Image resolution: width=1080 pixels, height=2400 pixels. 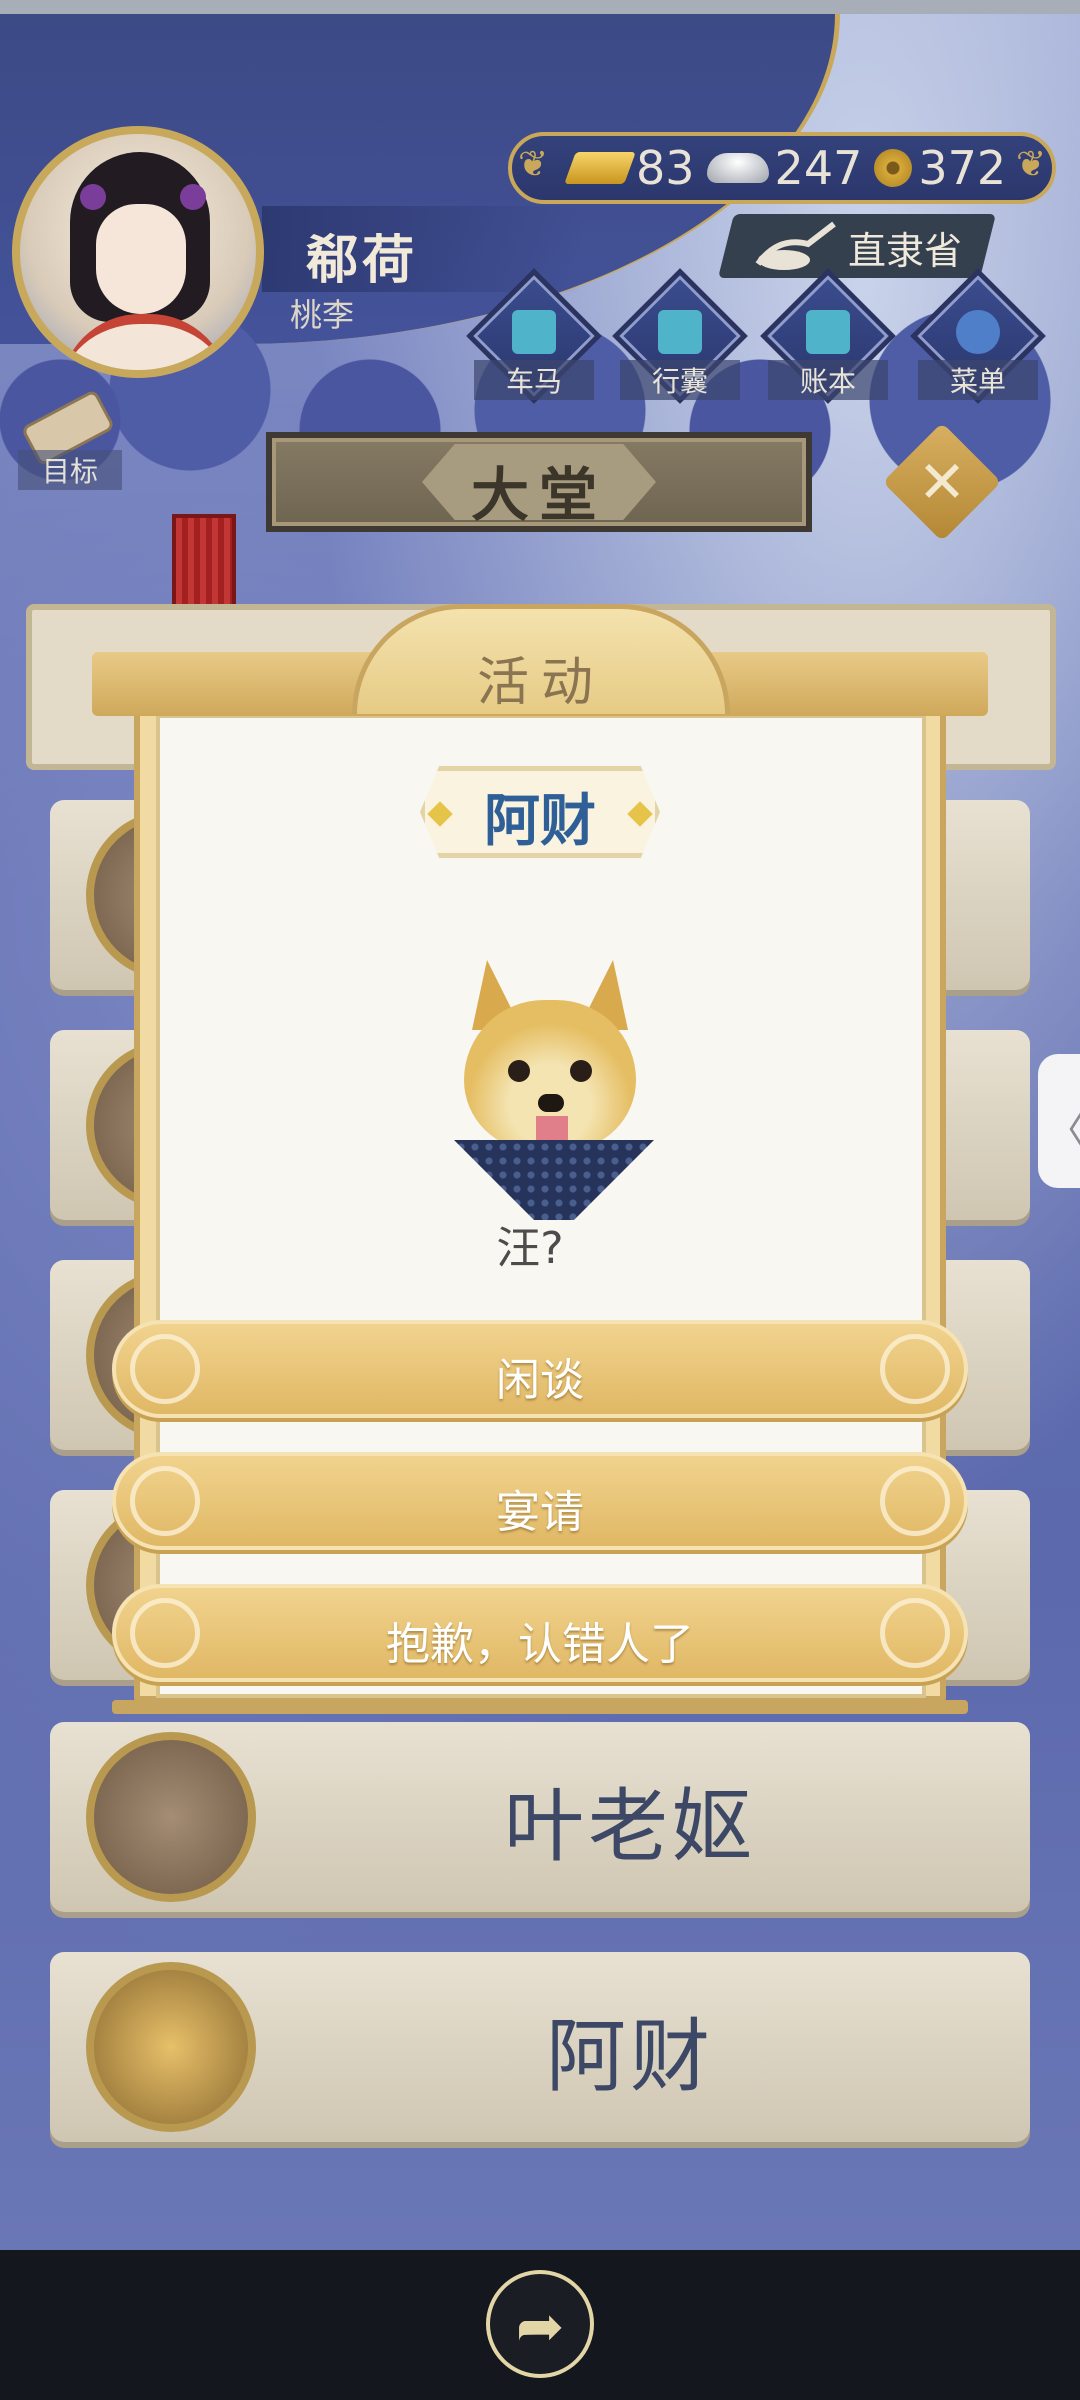 What do you see at coordinates (818, 168) in the screenshot?
I see `silver-amount: 247` at bounding box center [818, 168].